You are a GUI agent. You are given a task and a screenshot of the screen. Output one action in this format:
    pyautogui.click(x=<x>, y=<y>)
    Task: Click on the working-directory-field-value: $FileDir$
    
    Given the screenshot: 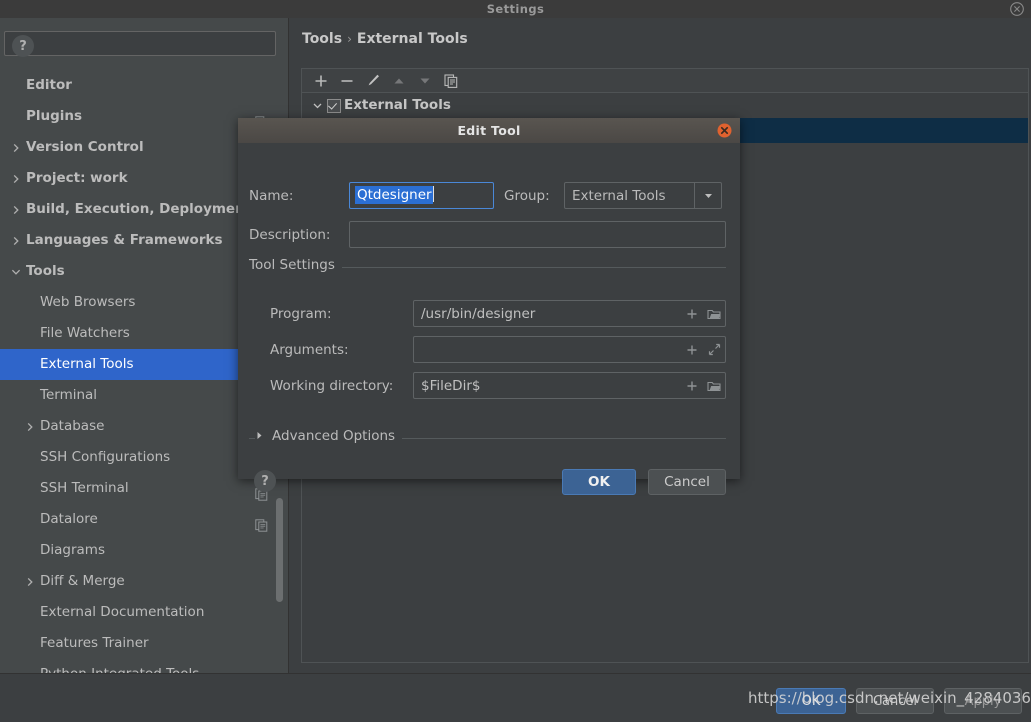 What is the action you would take?
    pyautogui.click(x=451, y=385)
    